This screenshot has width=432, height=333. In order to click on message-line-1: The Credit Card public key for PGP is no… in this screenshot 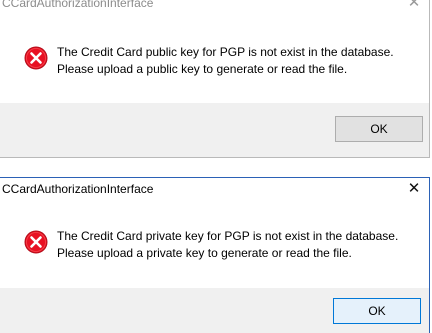, I will do `click(225, 52)`.